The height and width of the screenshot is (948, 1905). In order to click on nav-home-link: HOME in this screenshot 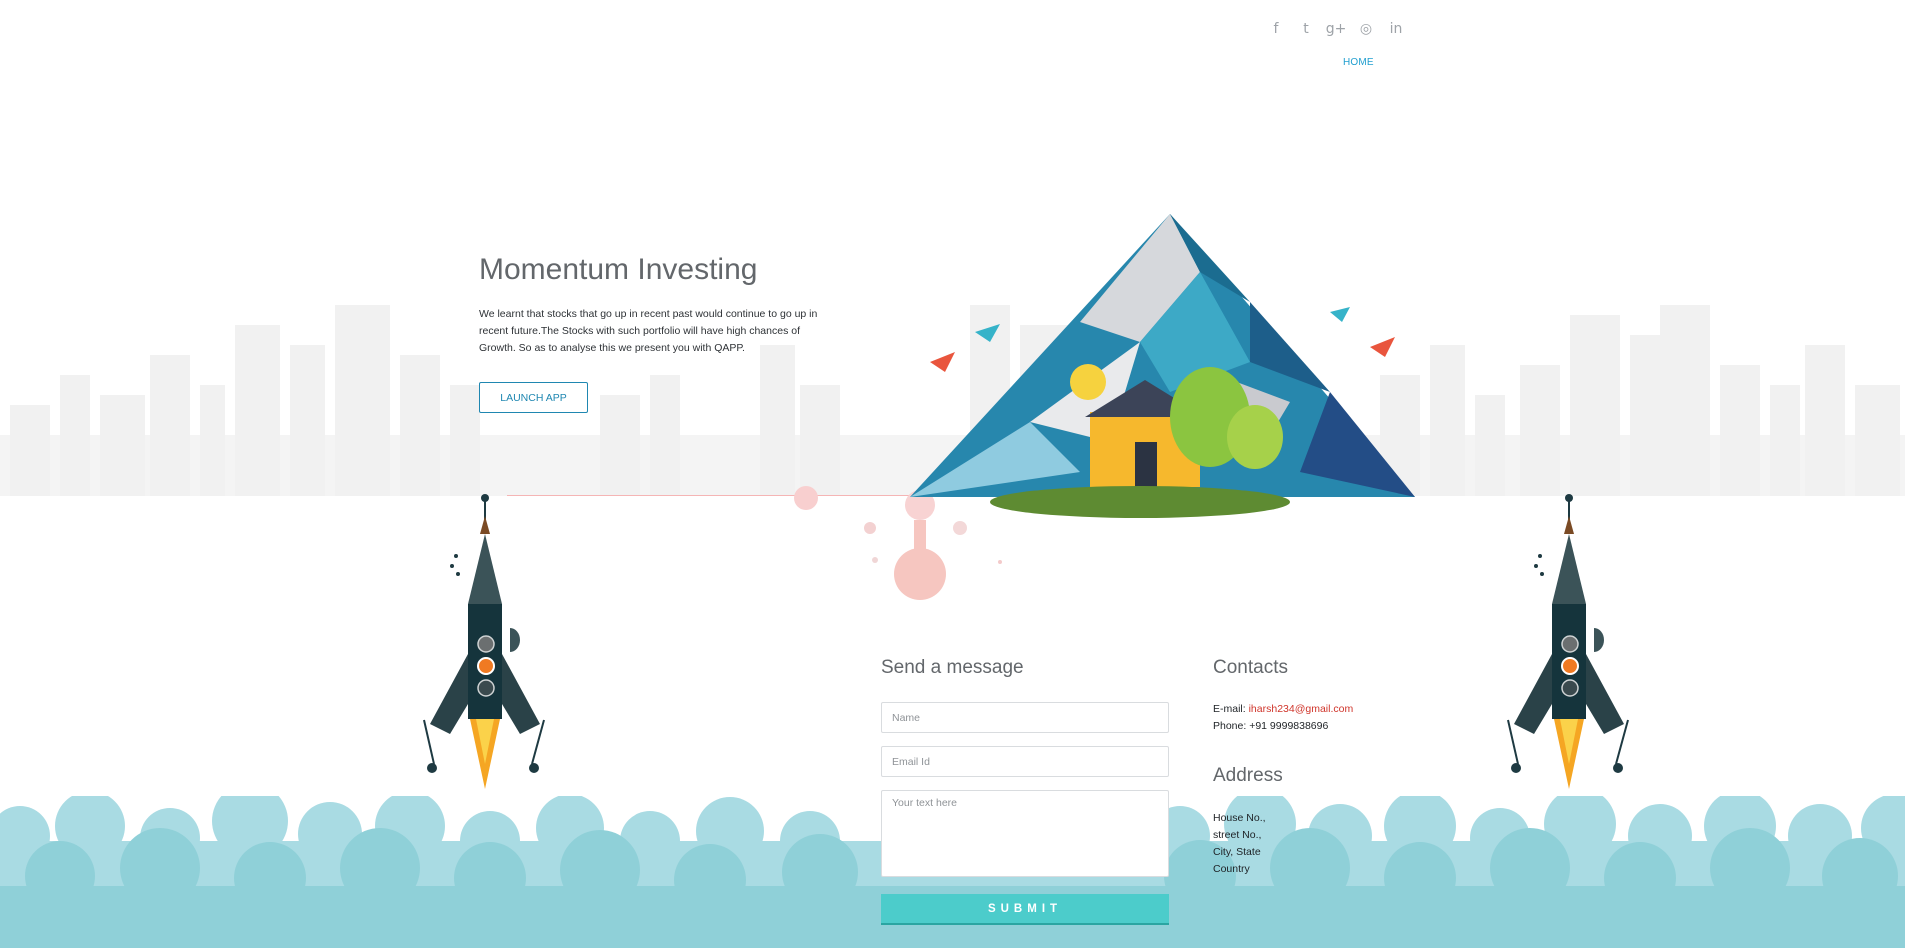, I will do `click(1358, 62)`.